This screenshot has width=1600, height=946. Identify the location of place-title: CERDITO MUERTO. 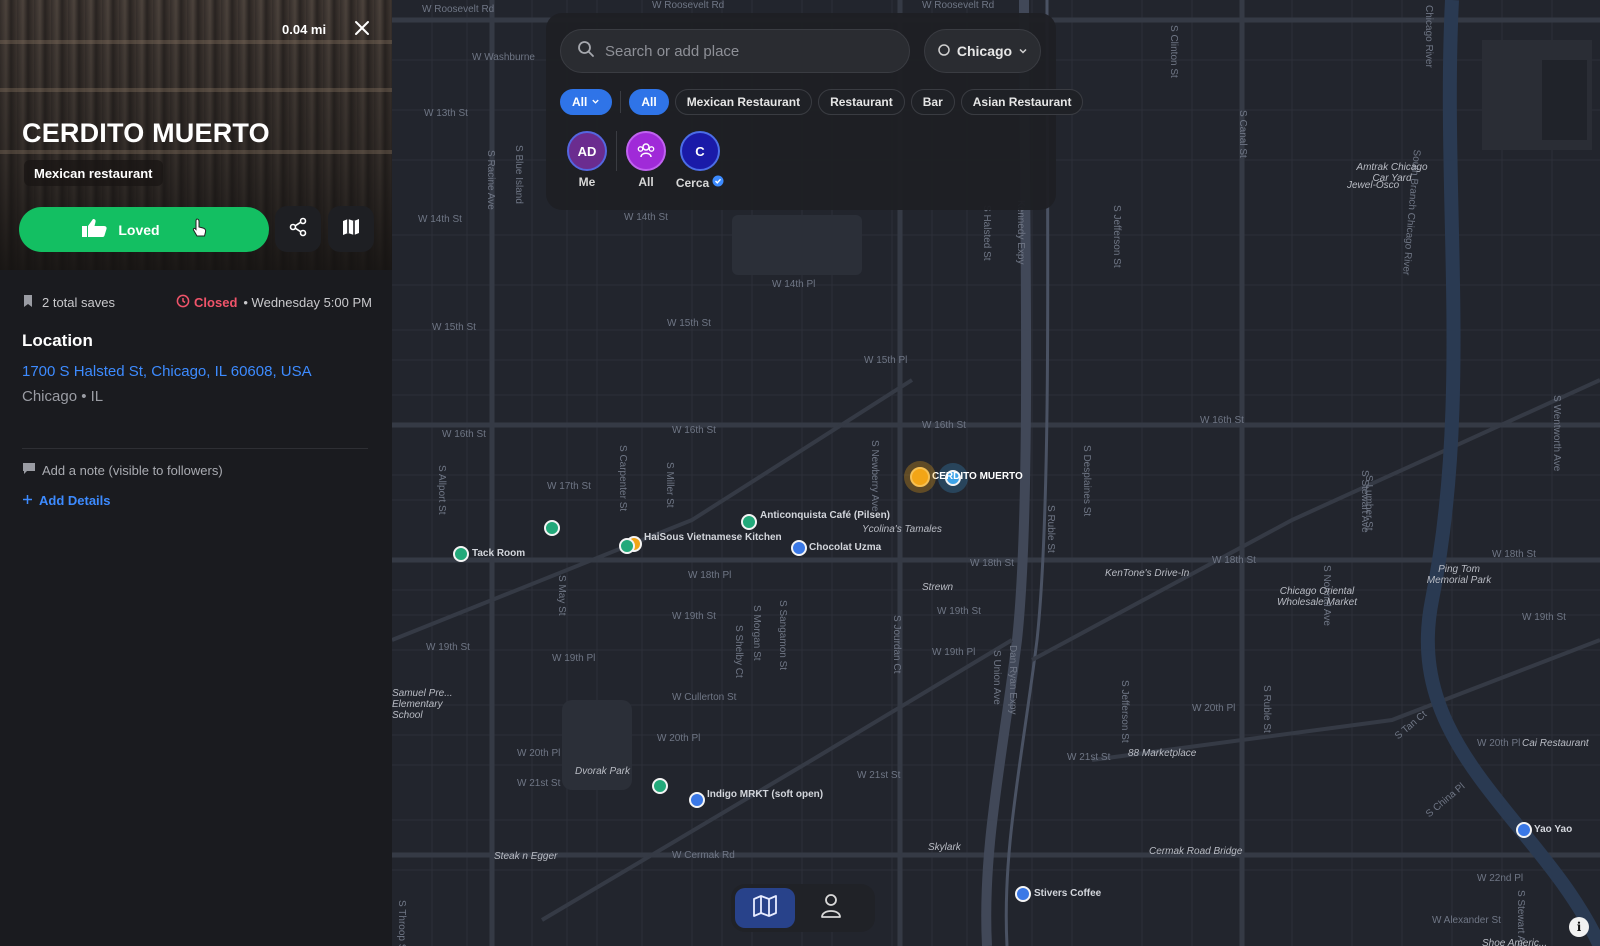
(146, 133).